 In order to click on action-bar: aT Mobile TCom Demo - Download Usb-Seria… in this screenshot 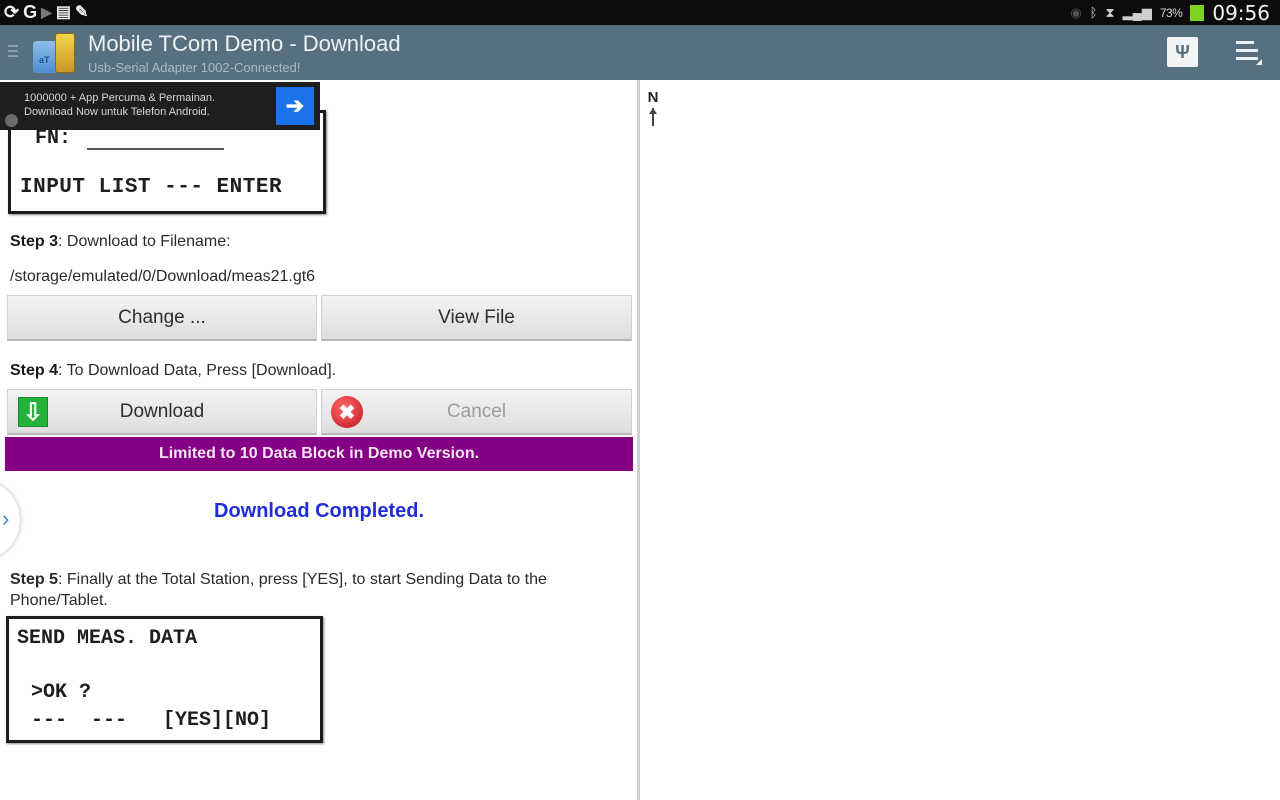, I will do `click(640, 52)`.